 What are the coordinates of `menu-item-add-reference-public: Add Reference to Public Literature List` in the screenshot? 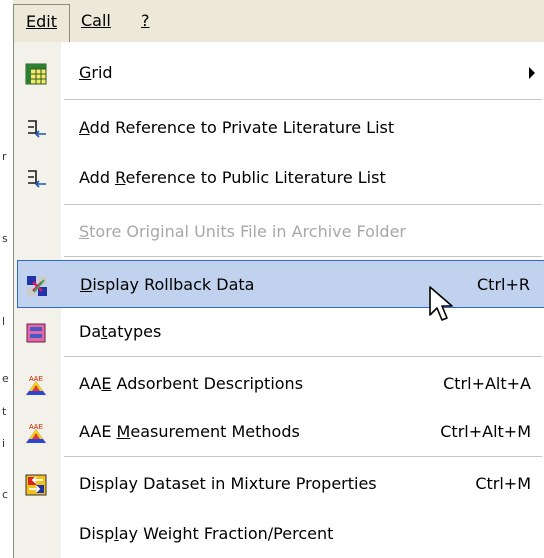 It's located at (280, 178).